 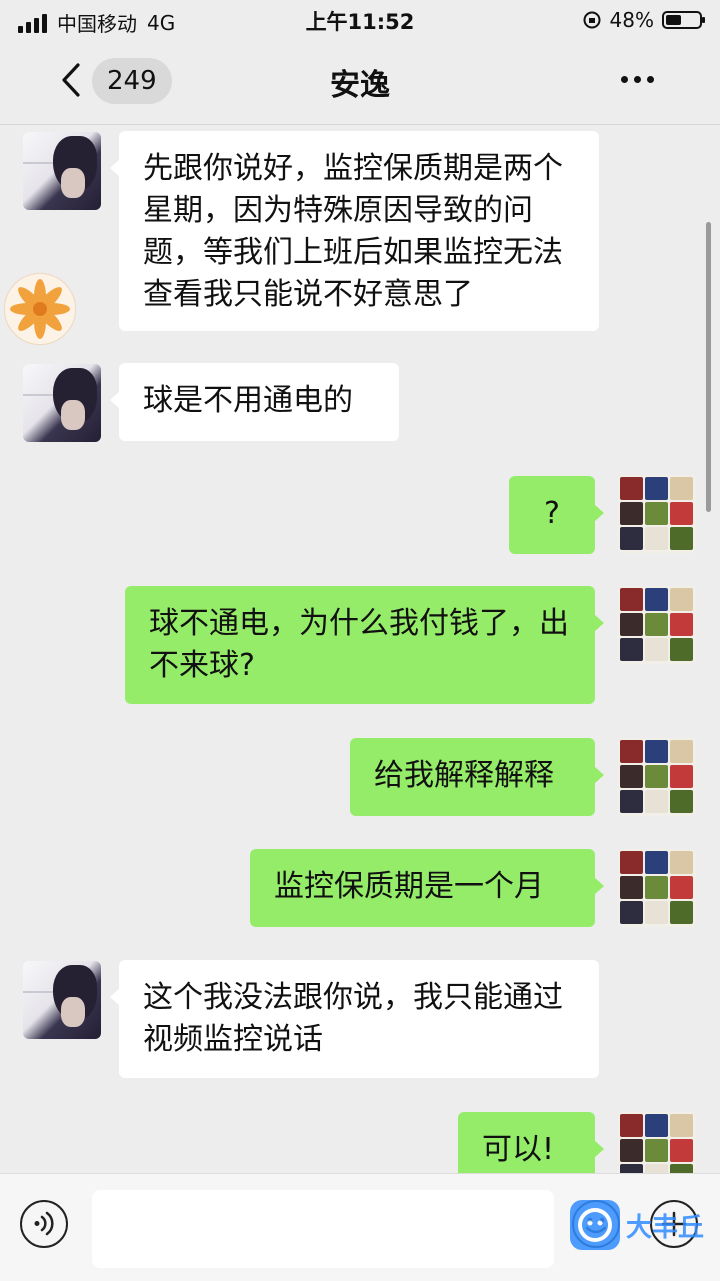 I want to click on message-bubble: 球是不用通电的, so click(x=254, y=402).